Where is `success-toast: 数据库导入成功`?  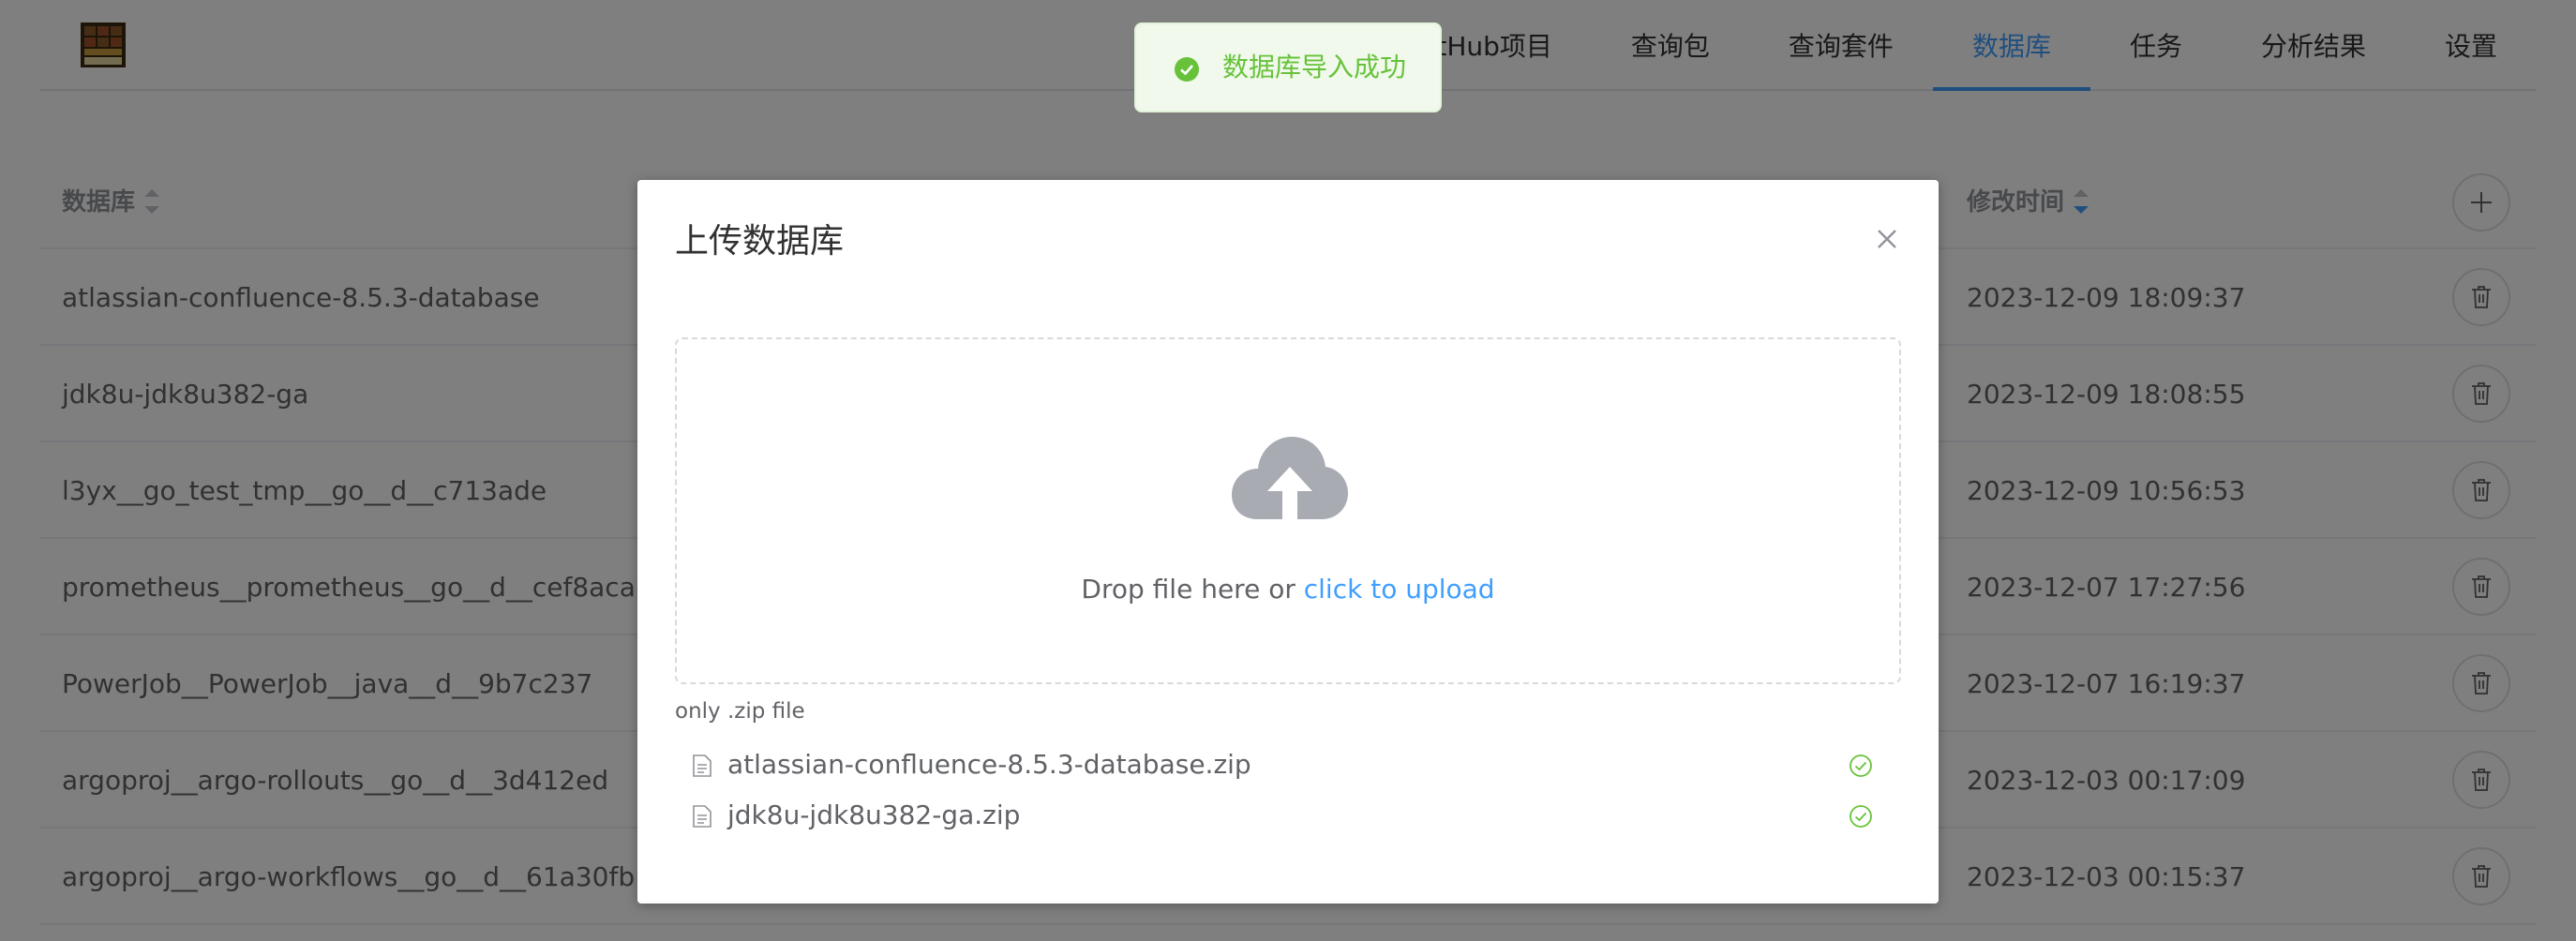
success-toast: 数据库导入成功 is located at coordinates (1288, 67).